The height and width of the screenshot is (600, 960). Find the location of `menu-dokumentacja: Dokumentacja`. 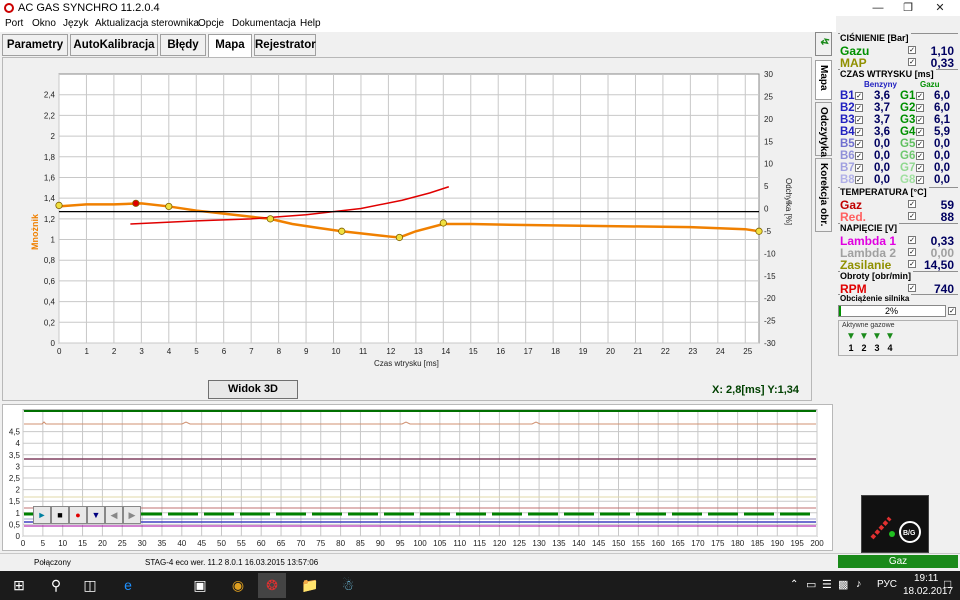

menu-dokumentacja: Dokumentacja is located at coordinates (264, 23).